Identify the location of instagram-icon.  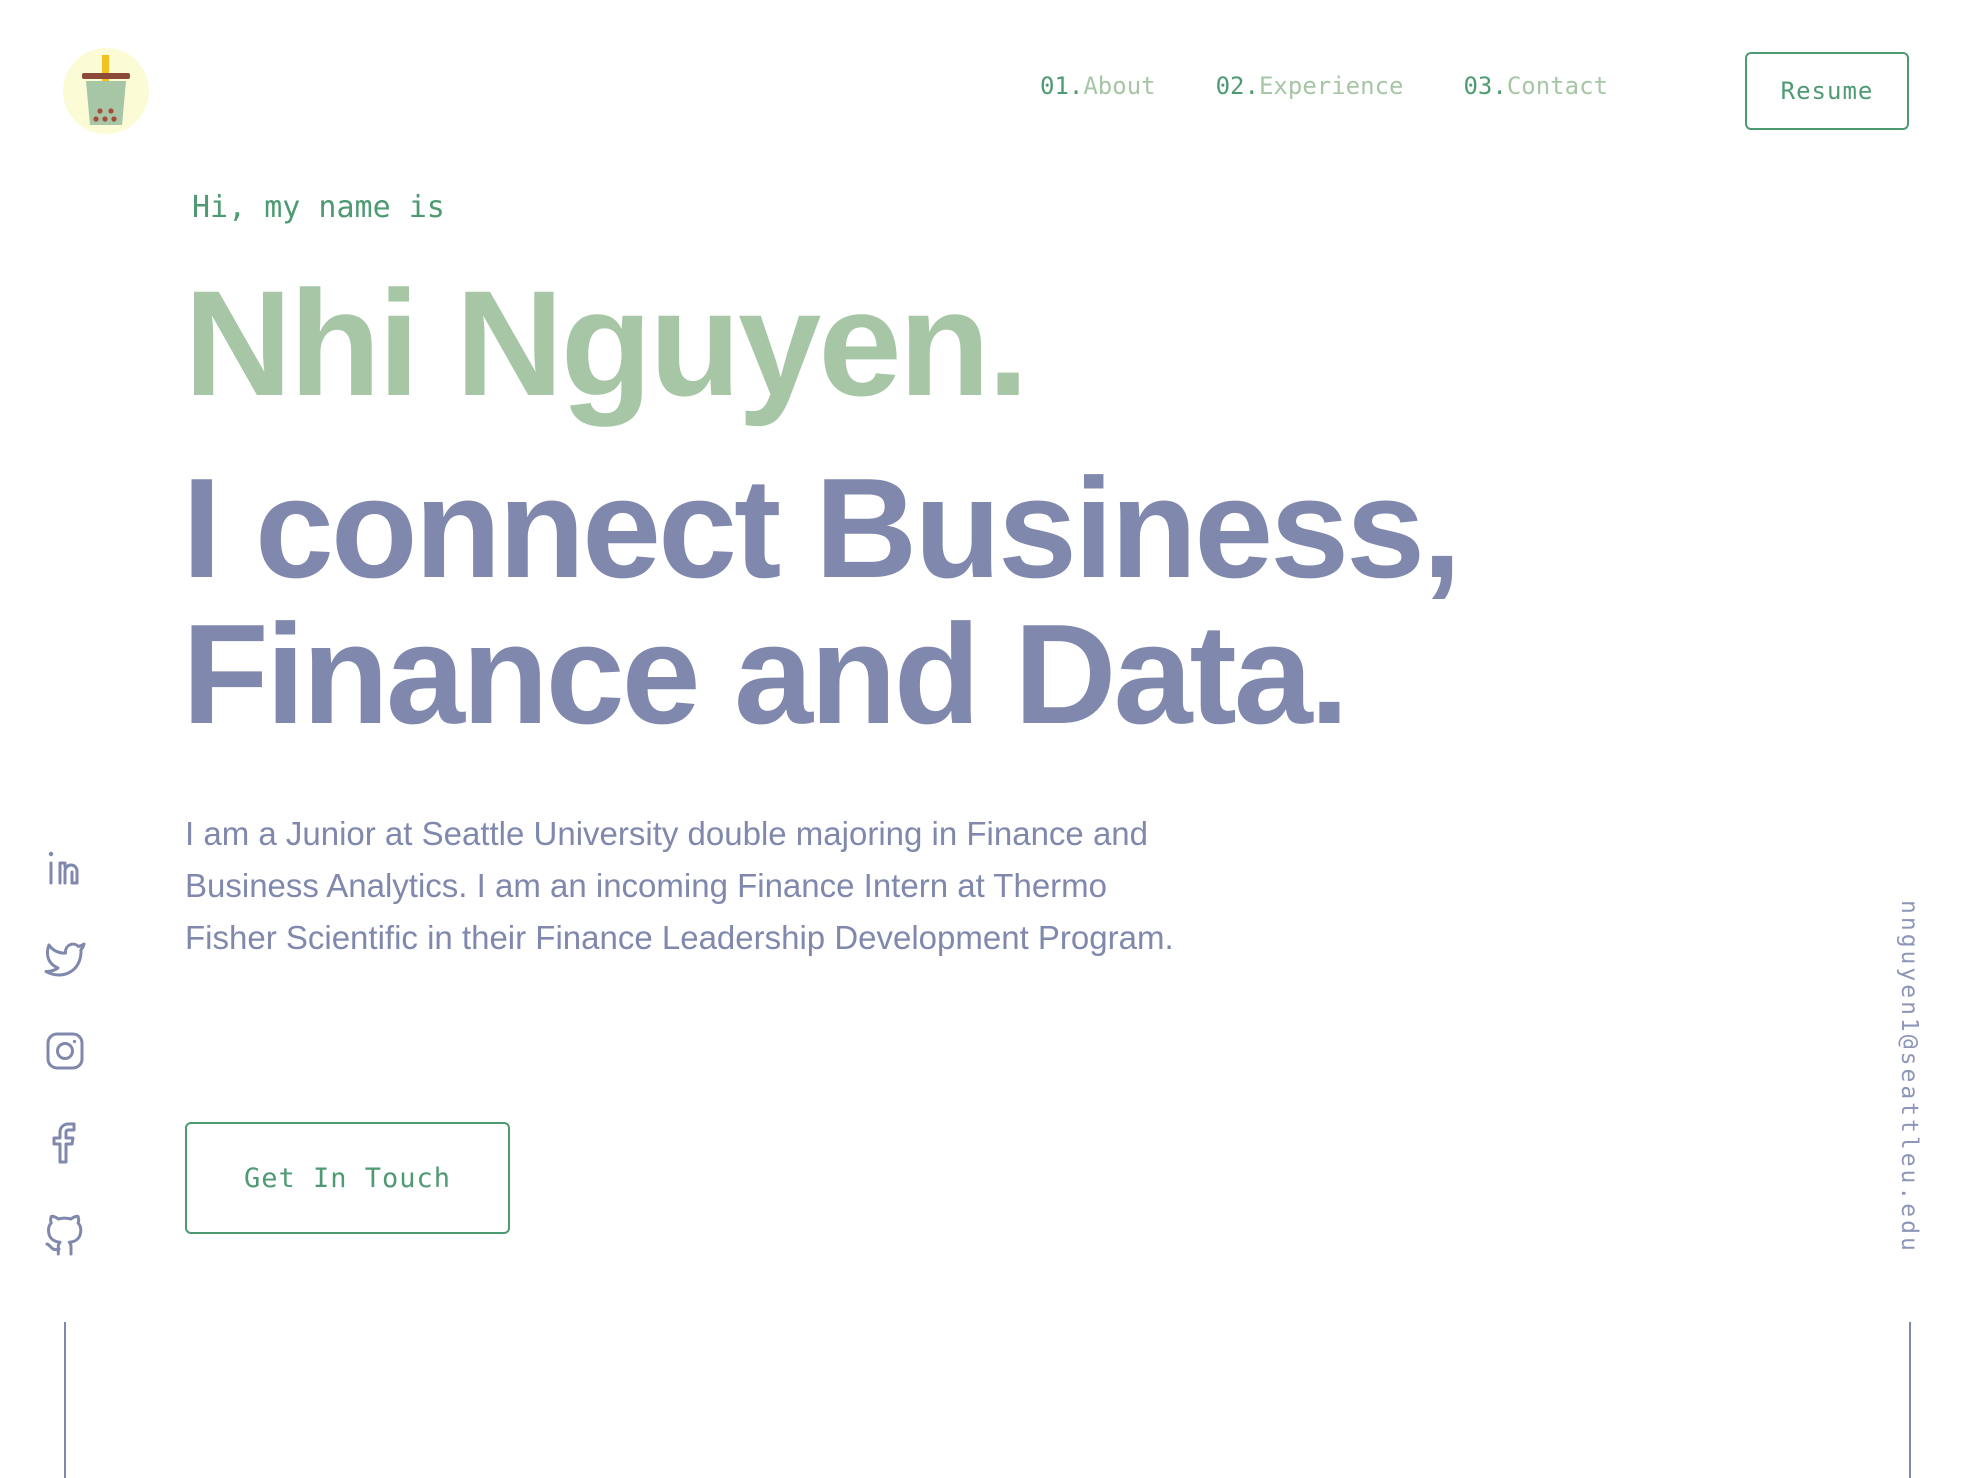
(65, 1051).